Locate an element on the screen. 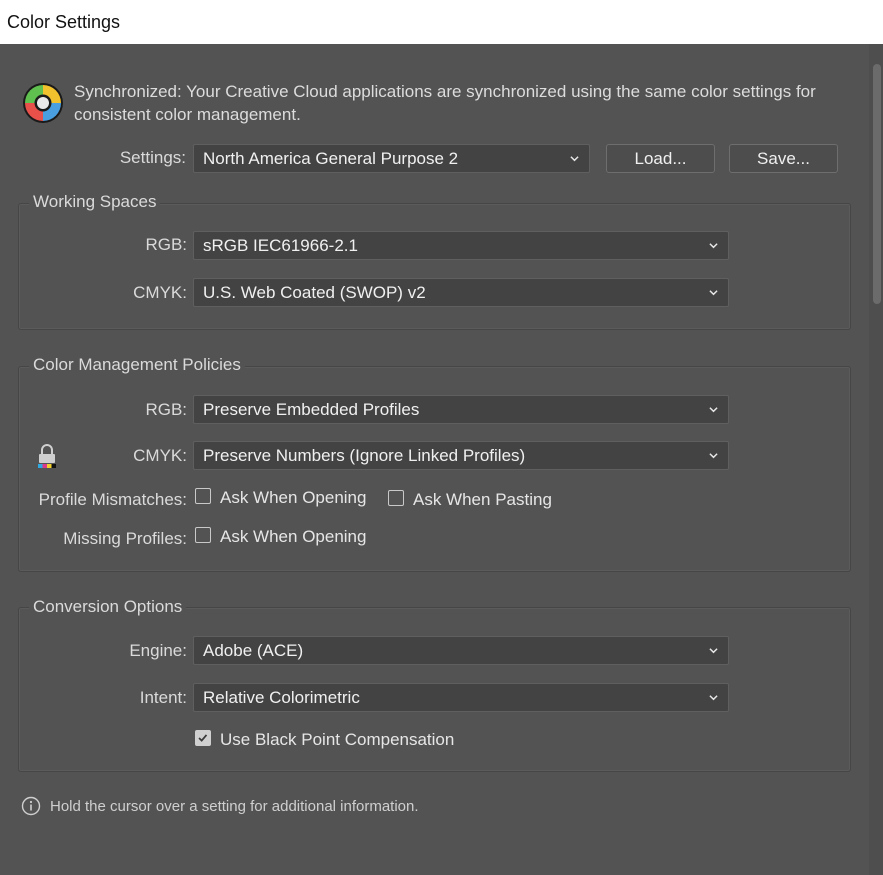 This screenshot has width=883, height=875. policy-rgb-value: Preserve Embedded Profiles is located at coordinates (311, 409).